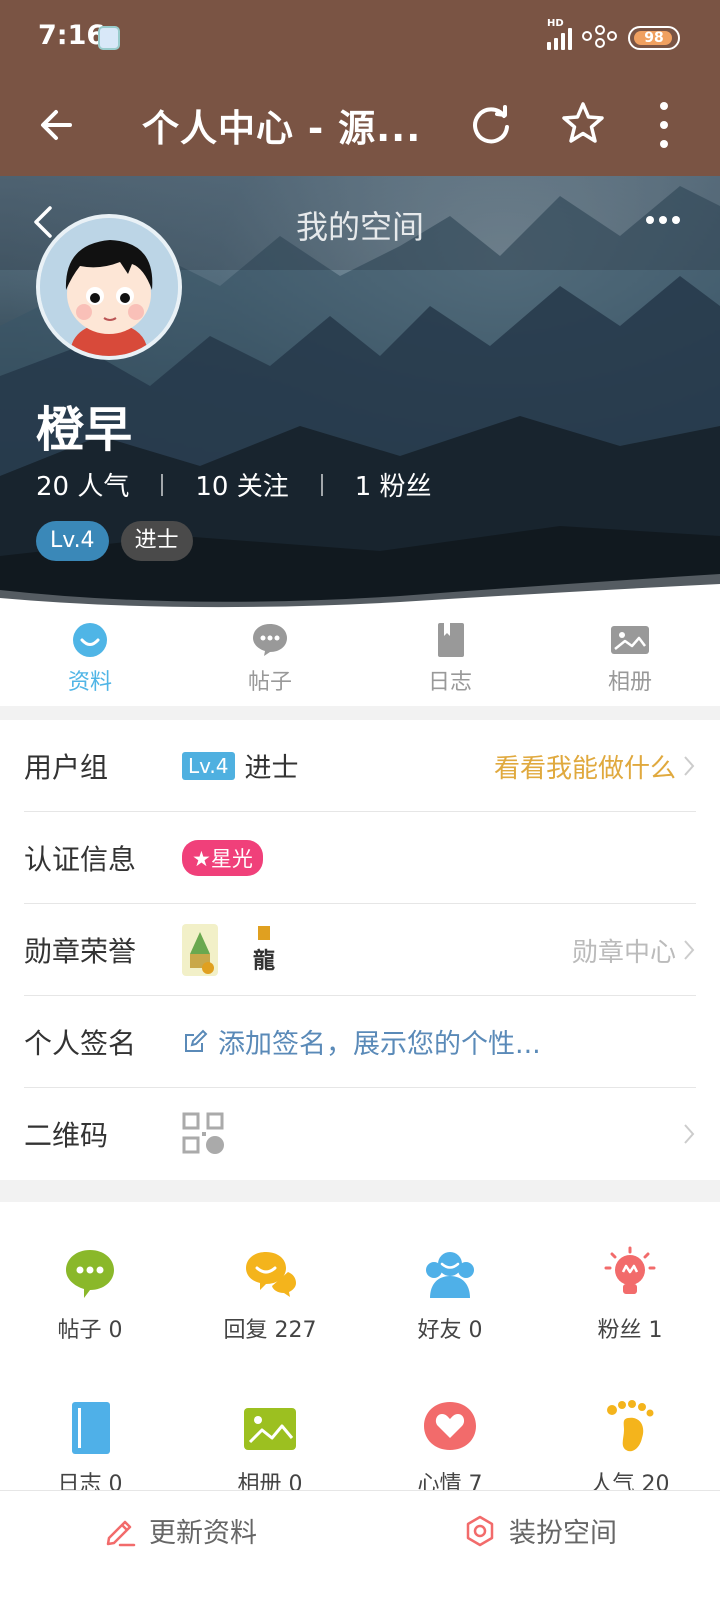 Image resolution: width=720 pixels, height=1600 pixels. I want to click on row-label: 认证信息, so click(80, 859).